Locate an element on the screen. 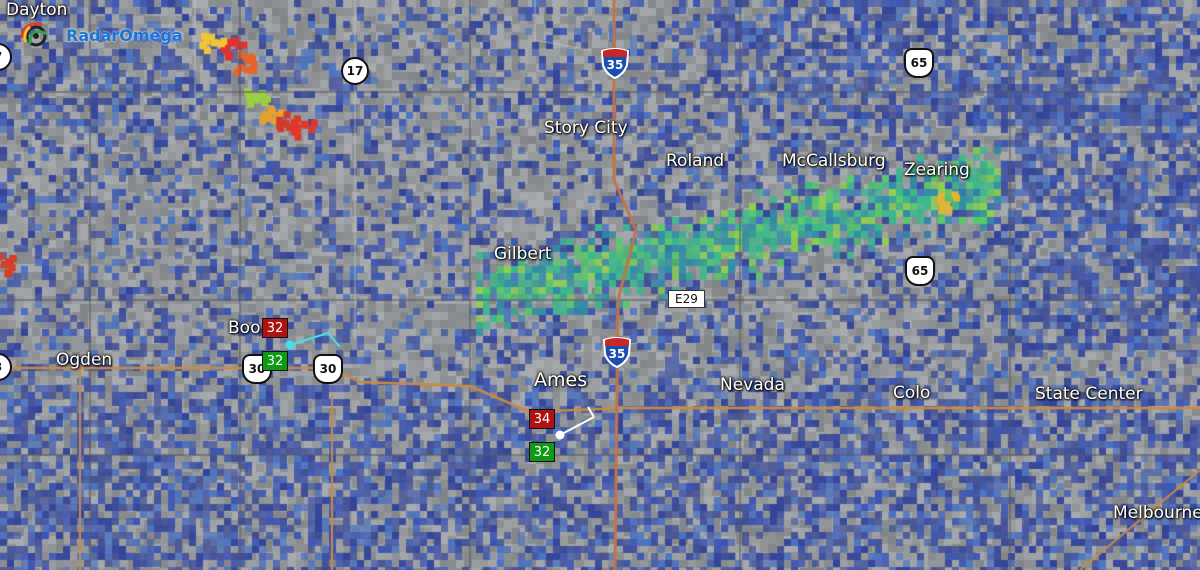  us-30-shield-east: 30 is located at coordinates (328, 369).